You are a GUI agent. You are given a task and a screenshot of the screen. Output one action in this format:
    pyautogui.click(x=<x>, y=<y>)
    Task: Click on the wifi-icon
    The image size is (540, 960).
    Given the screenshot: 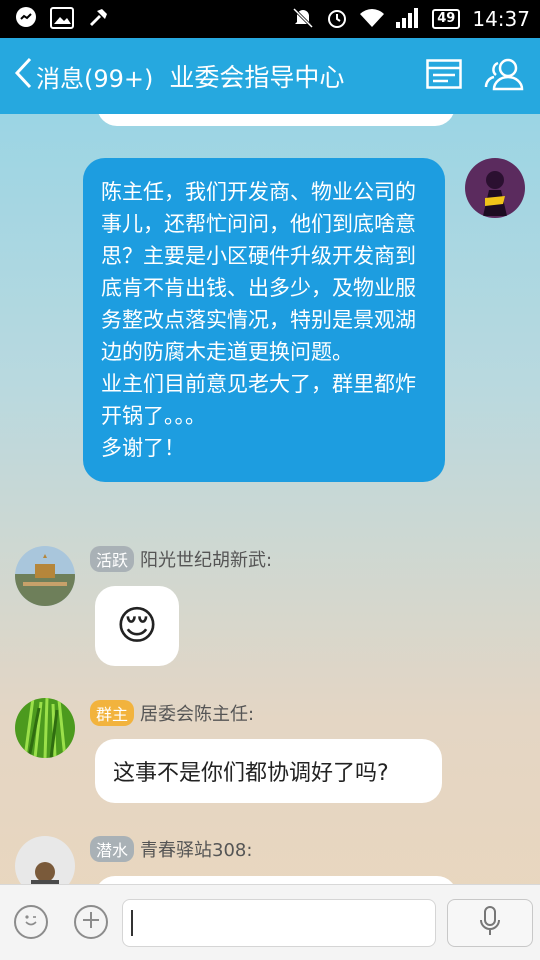 What is the action you would take?
    pyautogui.click(x=372, y=19)
    